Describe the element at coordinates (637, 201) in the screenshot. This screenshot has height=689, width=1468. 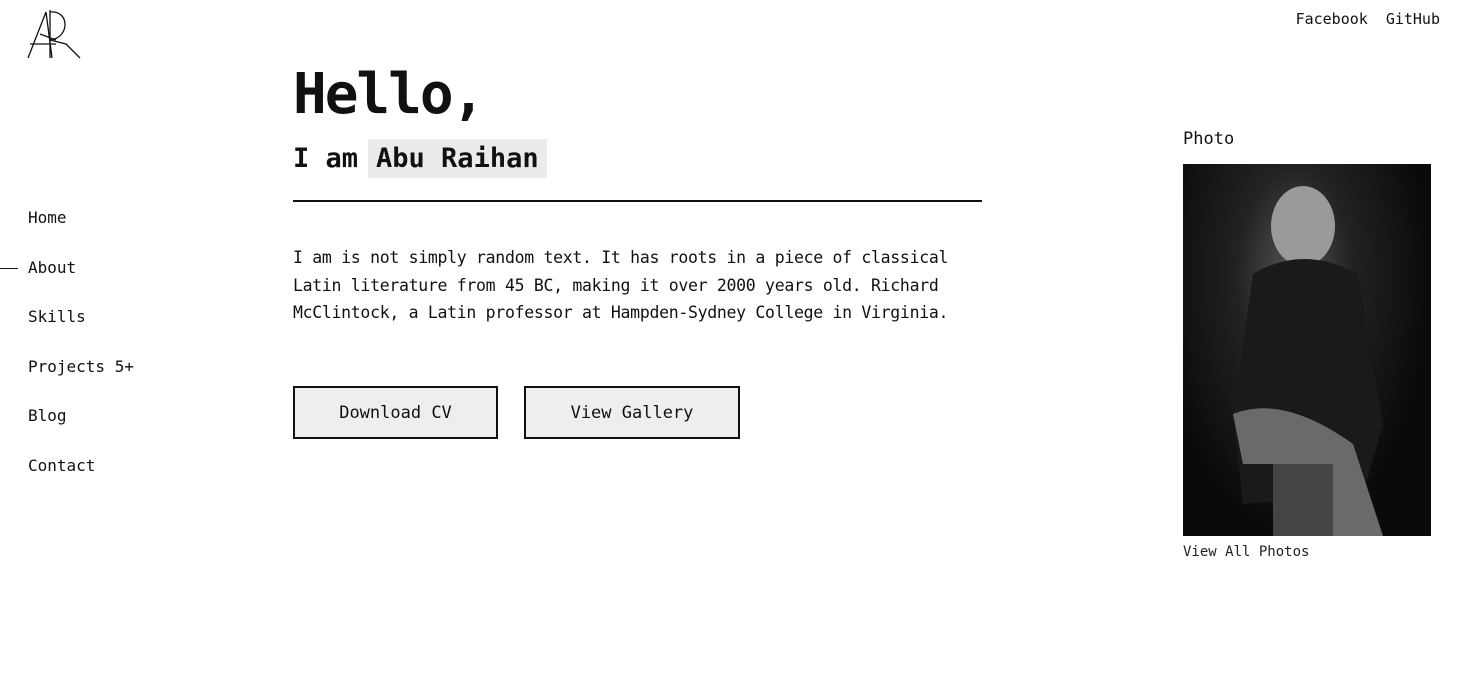
I see `divider` at that location.